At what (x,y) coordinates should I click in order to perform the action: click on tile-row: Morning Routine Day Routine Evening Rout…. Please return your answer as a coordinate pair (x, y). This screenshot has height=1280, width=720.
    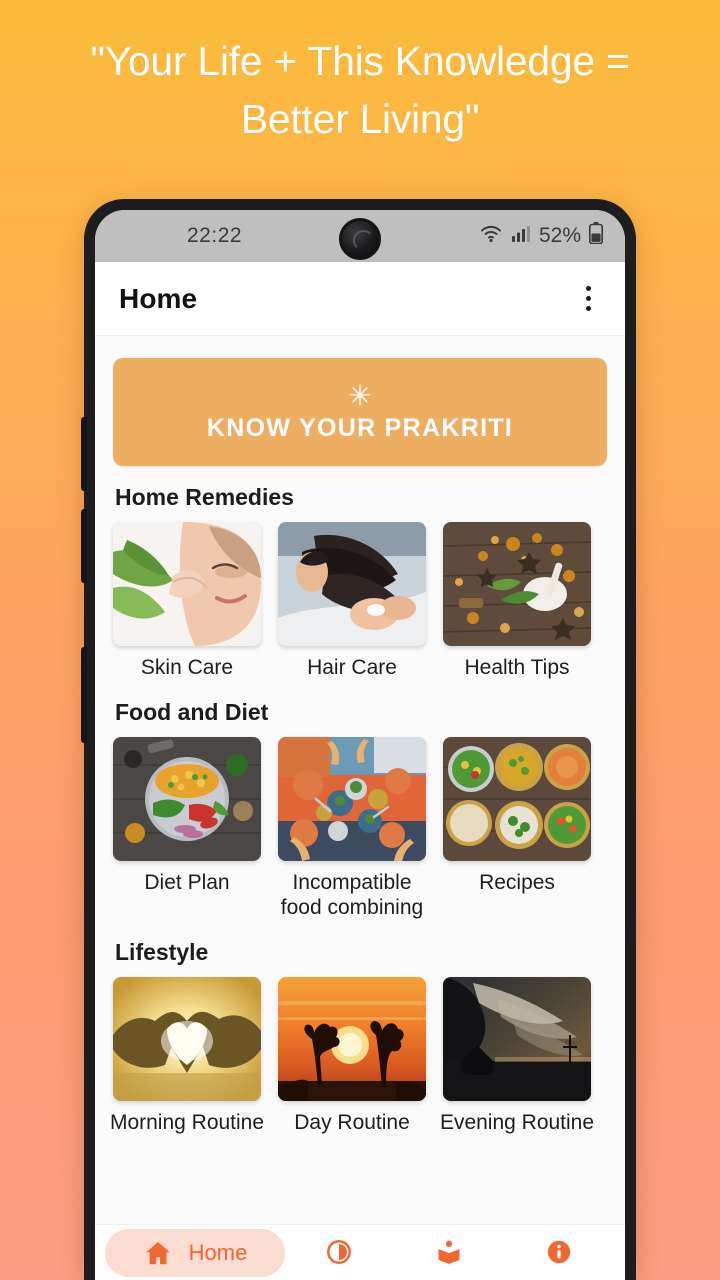
    Looking at the image, I should click on (360, 1056).